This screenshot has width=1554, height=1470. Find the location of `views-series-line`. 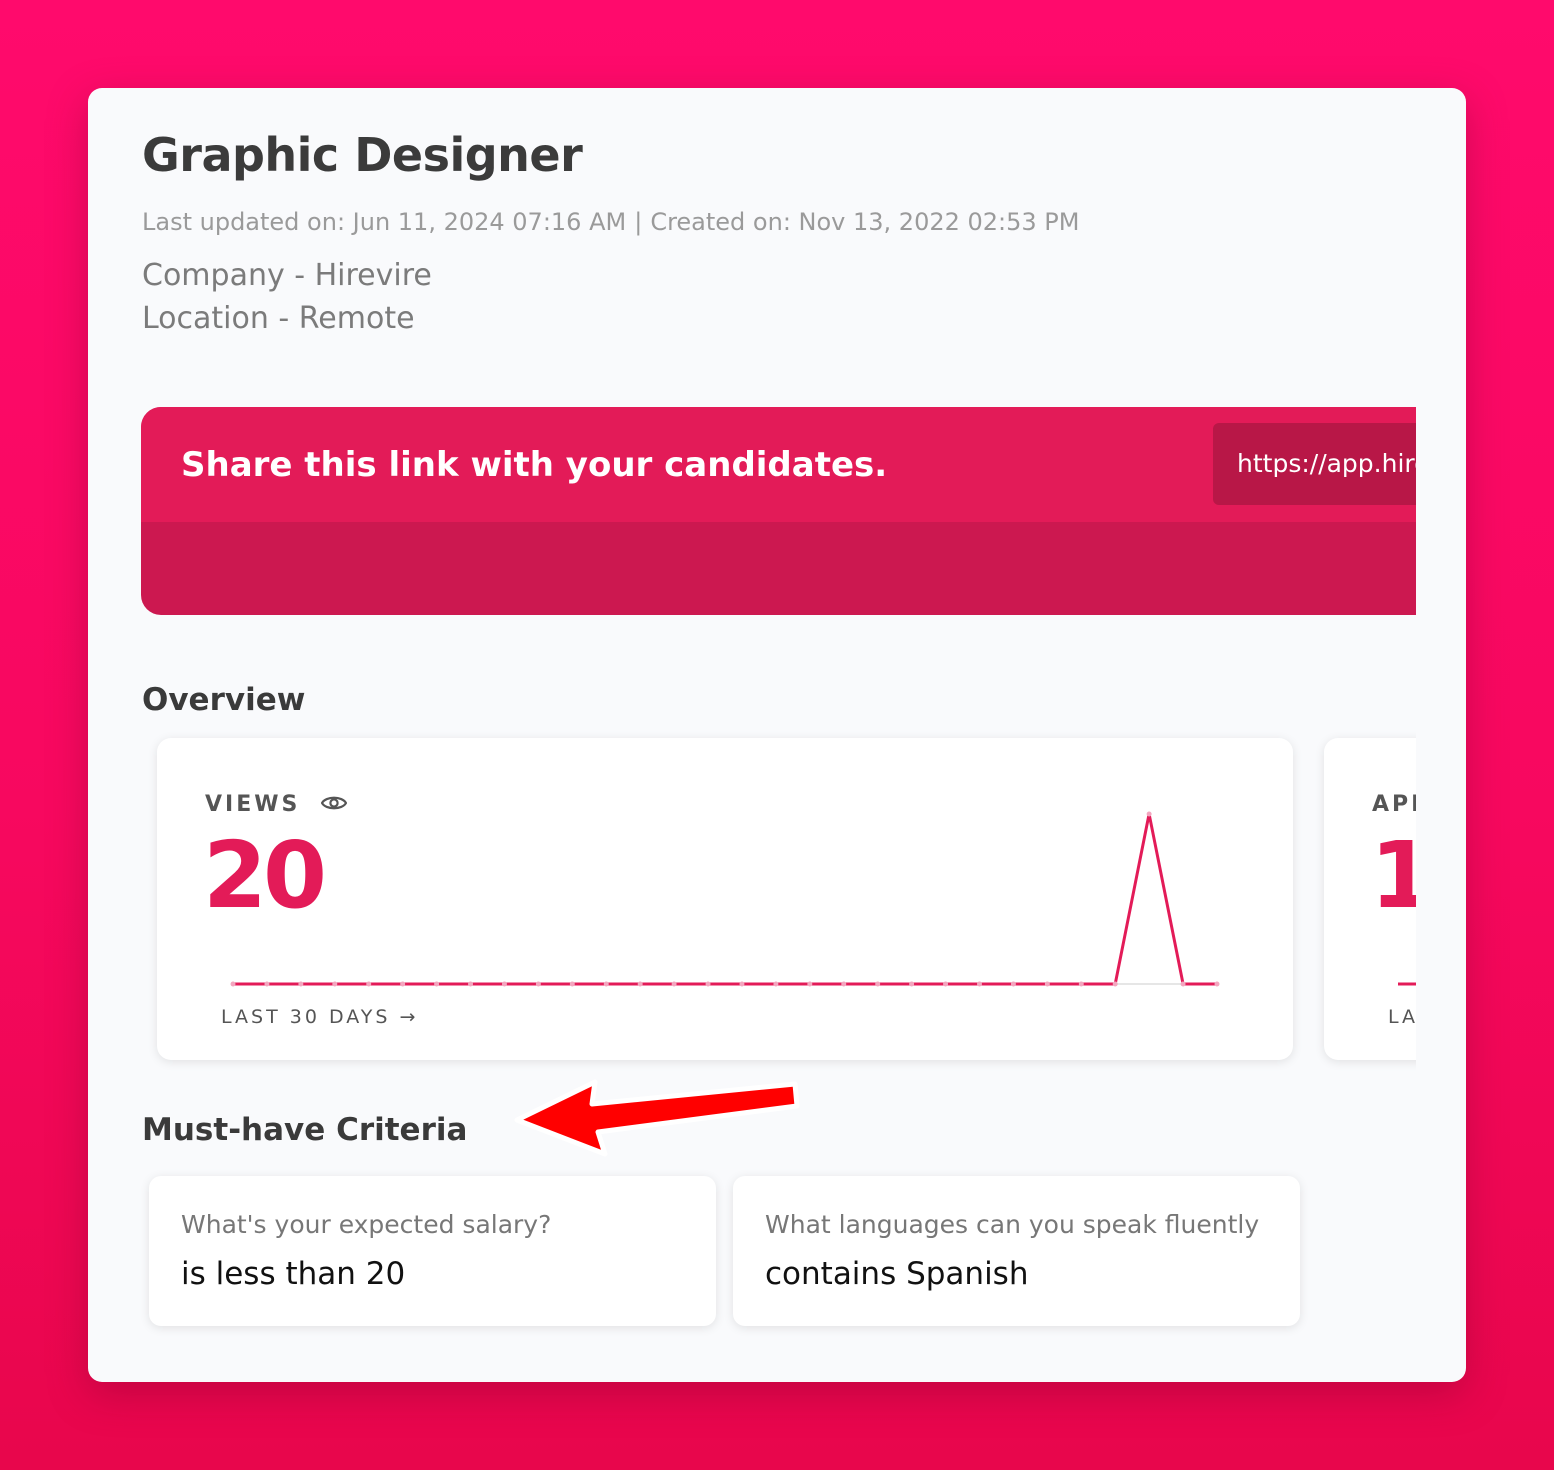

views-series-line is located at coordinates (725, 899).